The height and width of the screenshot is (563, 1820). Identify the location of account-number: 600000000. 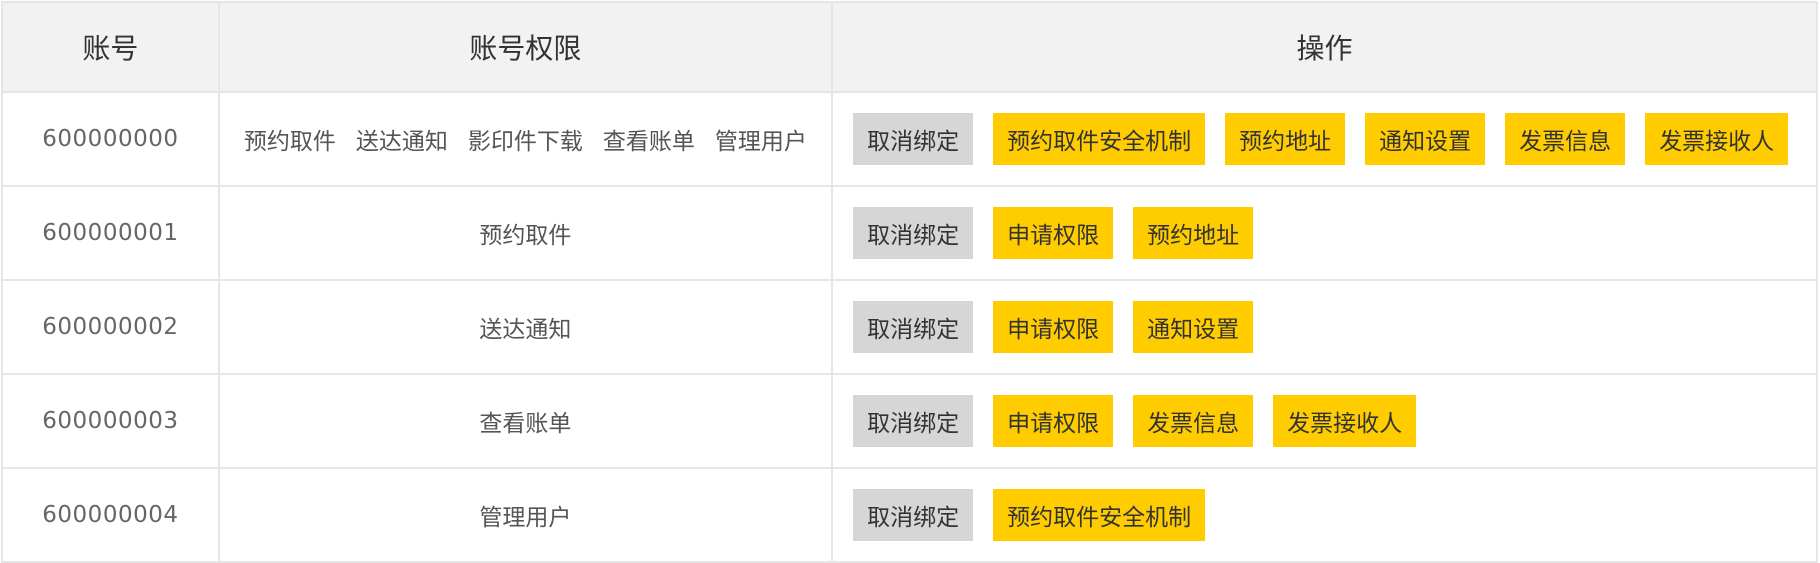
(110, 139).